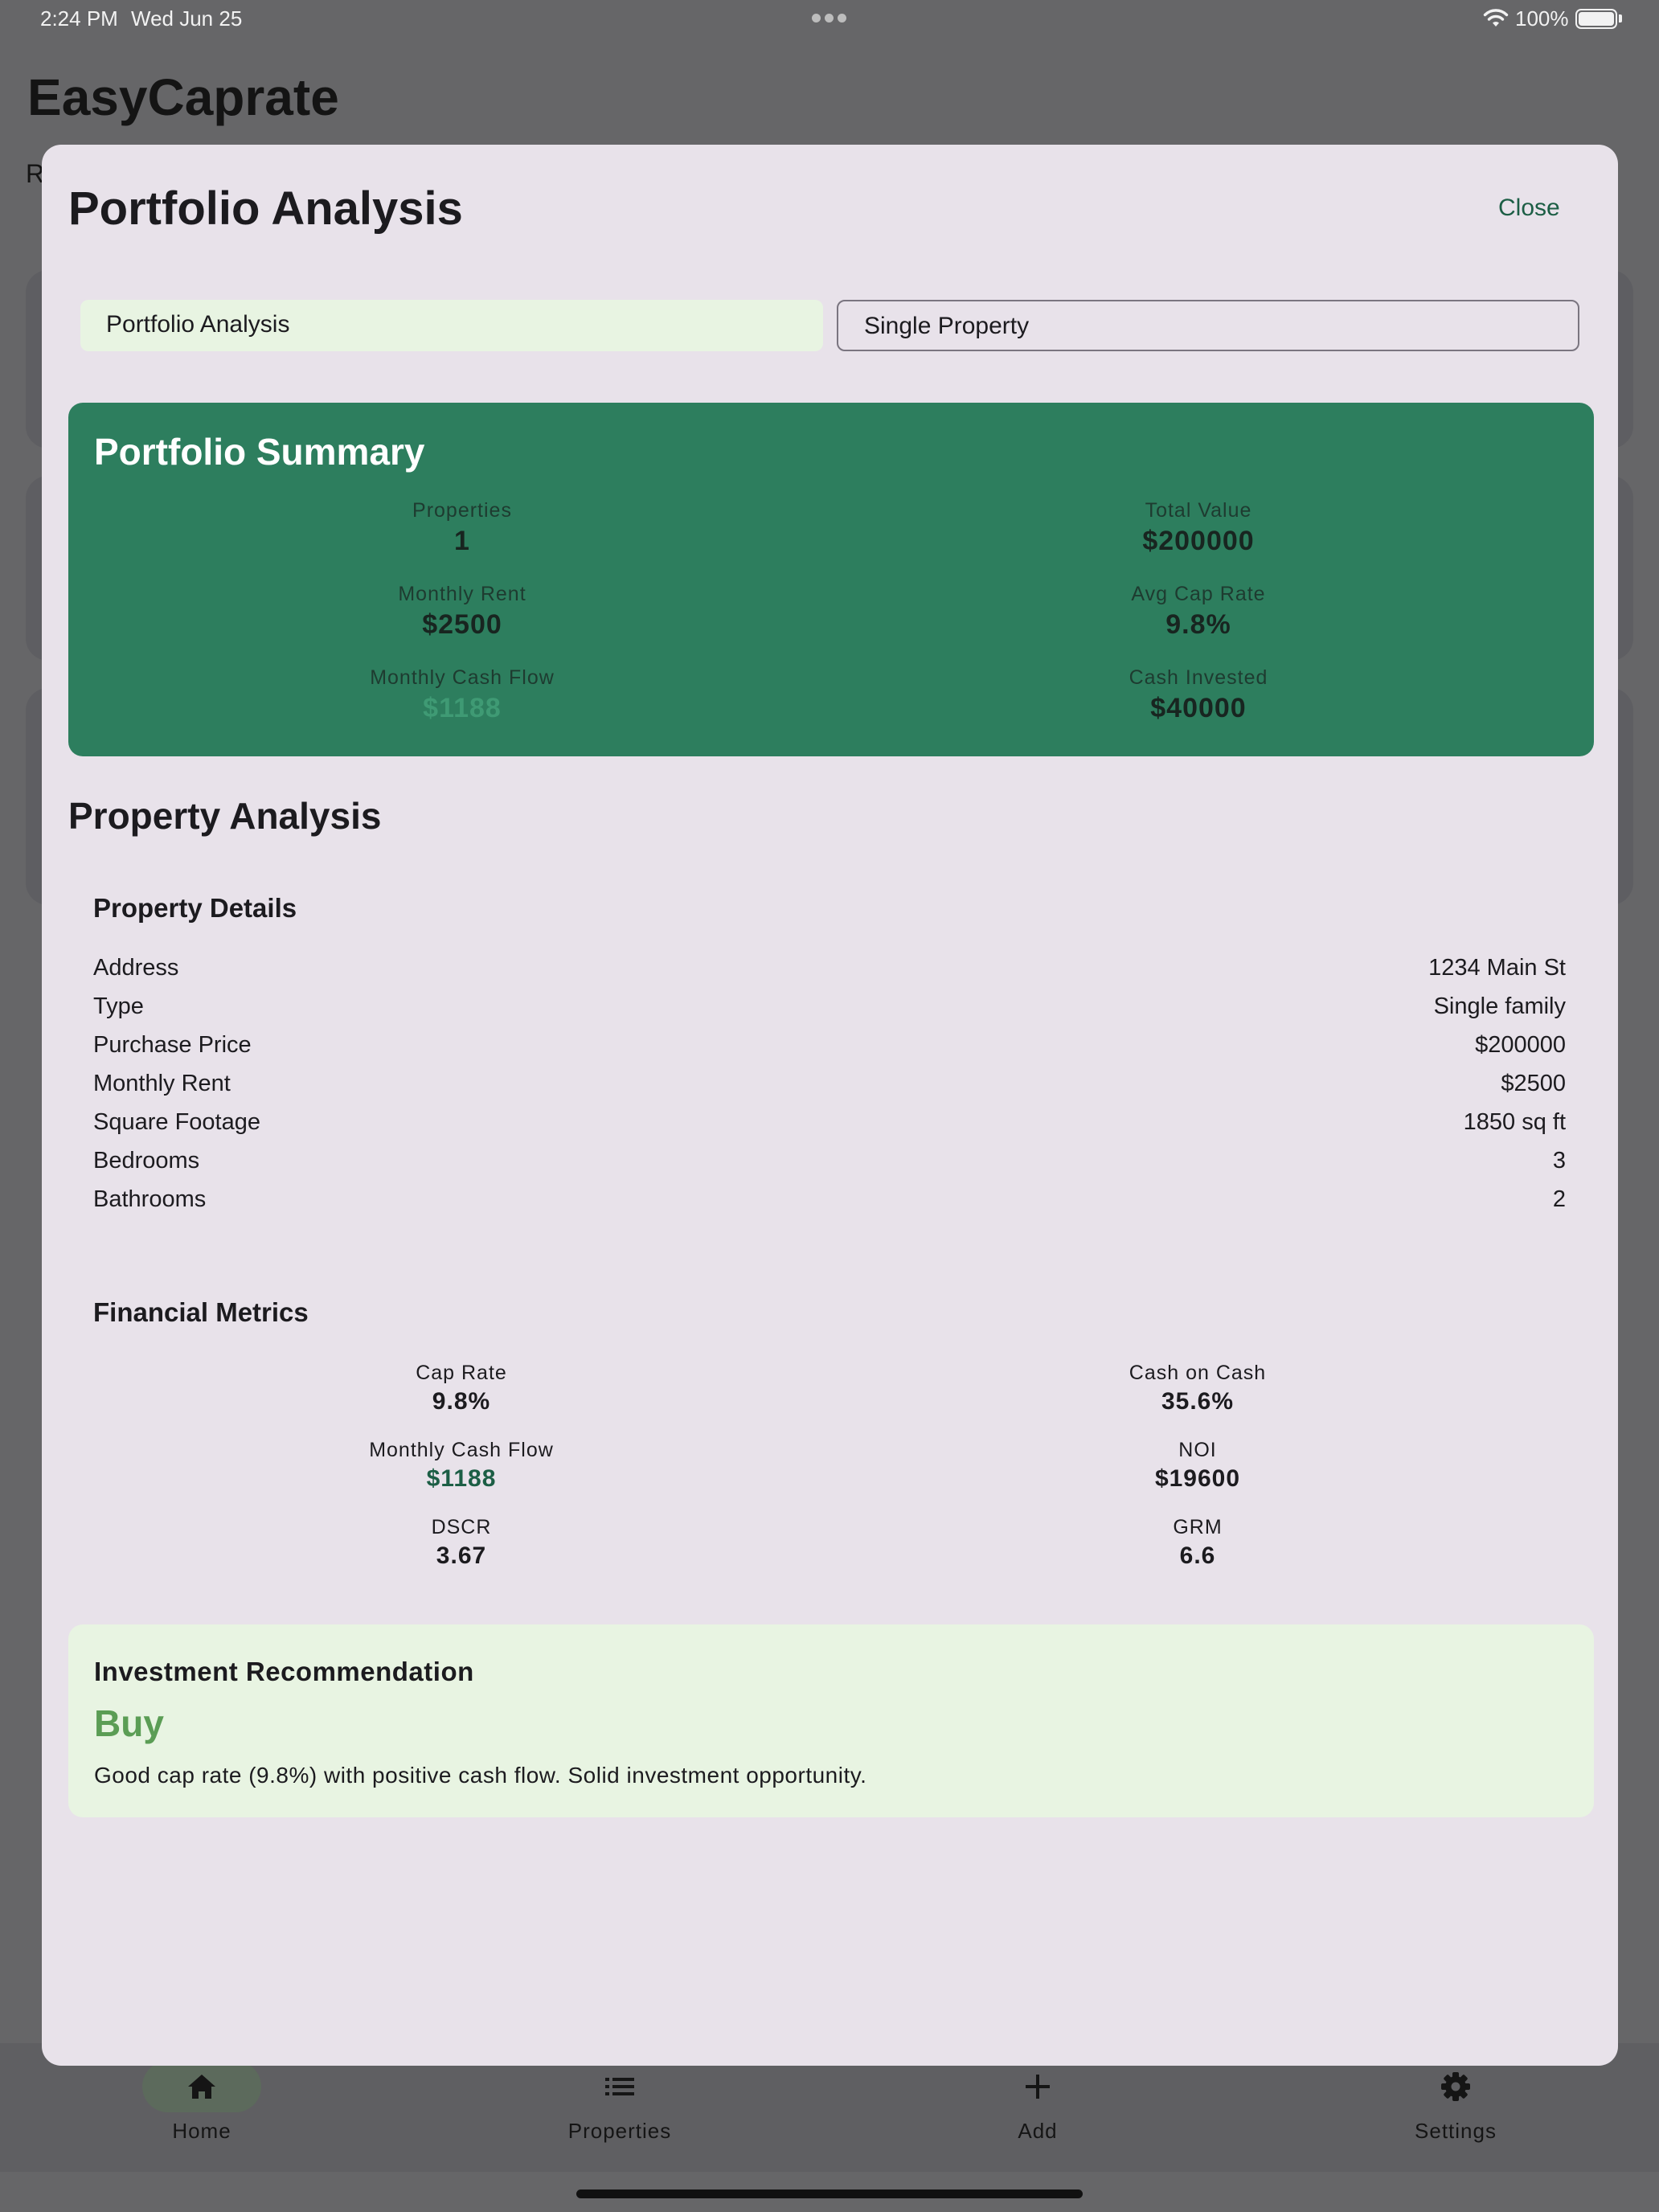  Describe the element at coordinates (119, 1006) in the screenshot. I see `detail-label: Type` at that location.